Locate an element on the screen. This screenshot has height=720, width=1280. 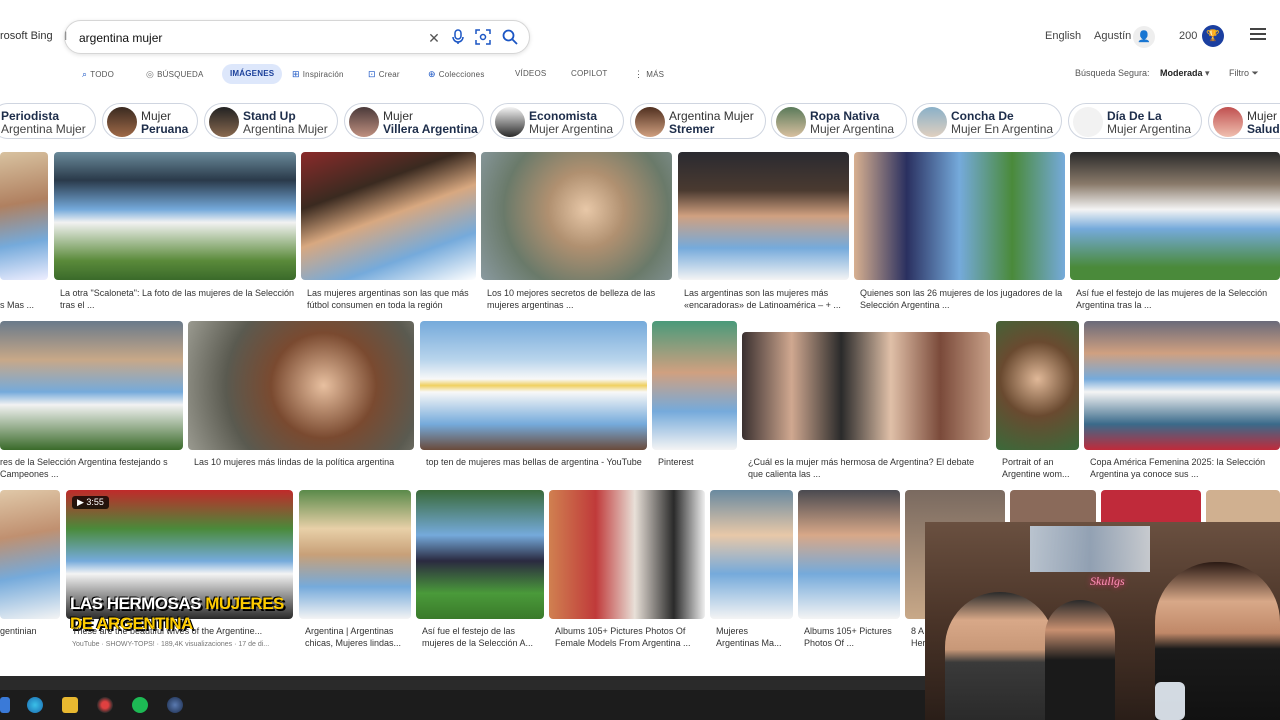
brand-logo: rosoft Bing is located at coordinates (26, 36).